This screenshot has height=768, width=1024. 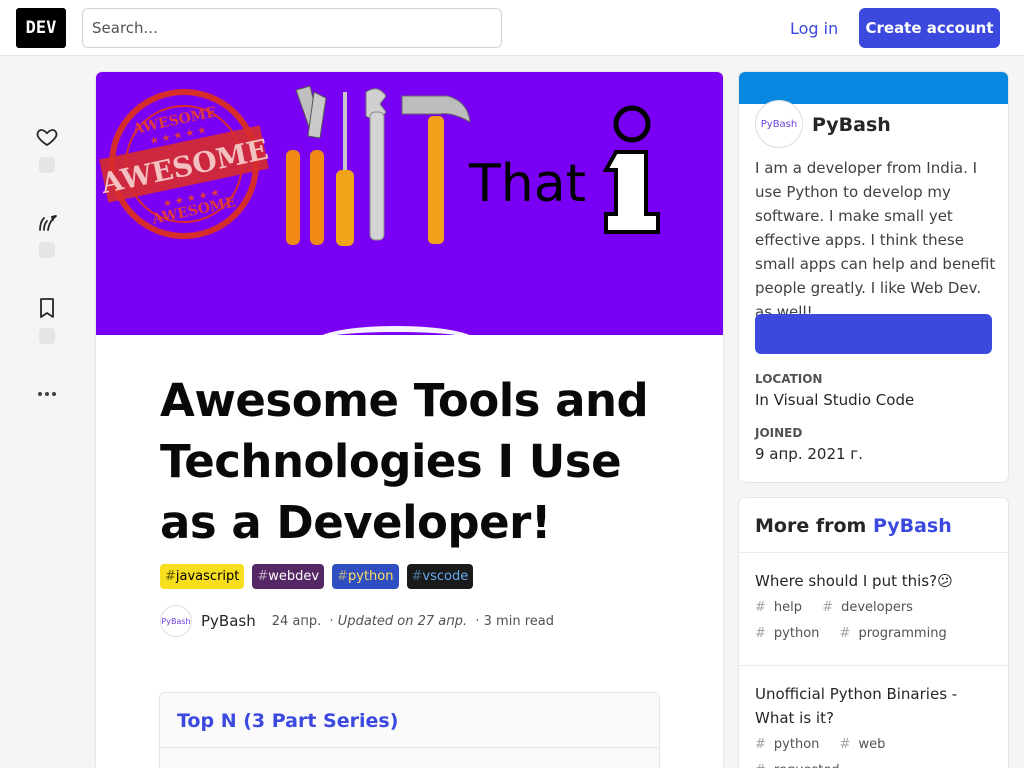 I want to click on tag-label: javascript, so click(x=207, y=576).